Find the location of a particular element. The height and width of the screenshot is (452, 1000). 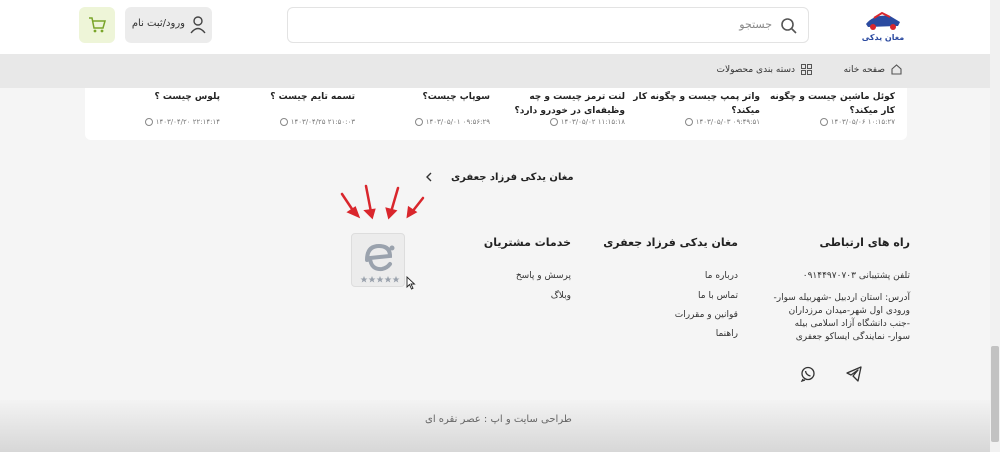

page-scrollbar is located at coordinates (995, 226).